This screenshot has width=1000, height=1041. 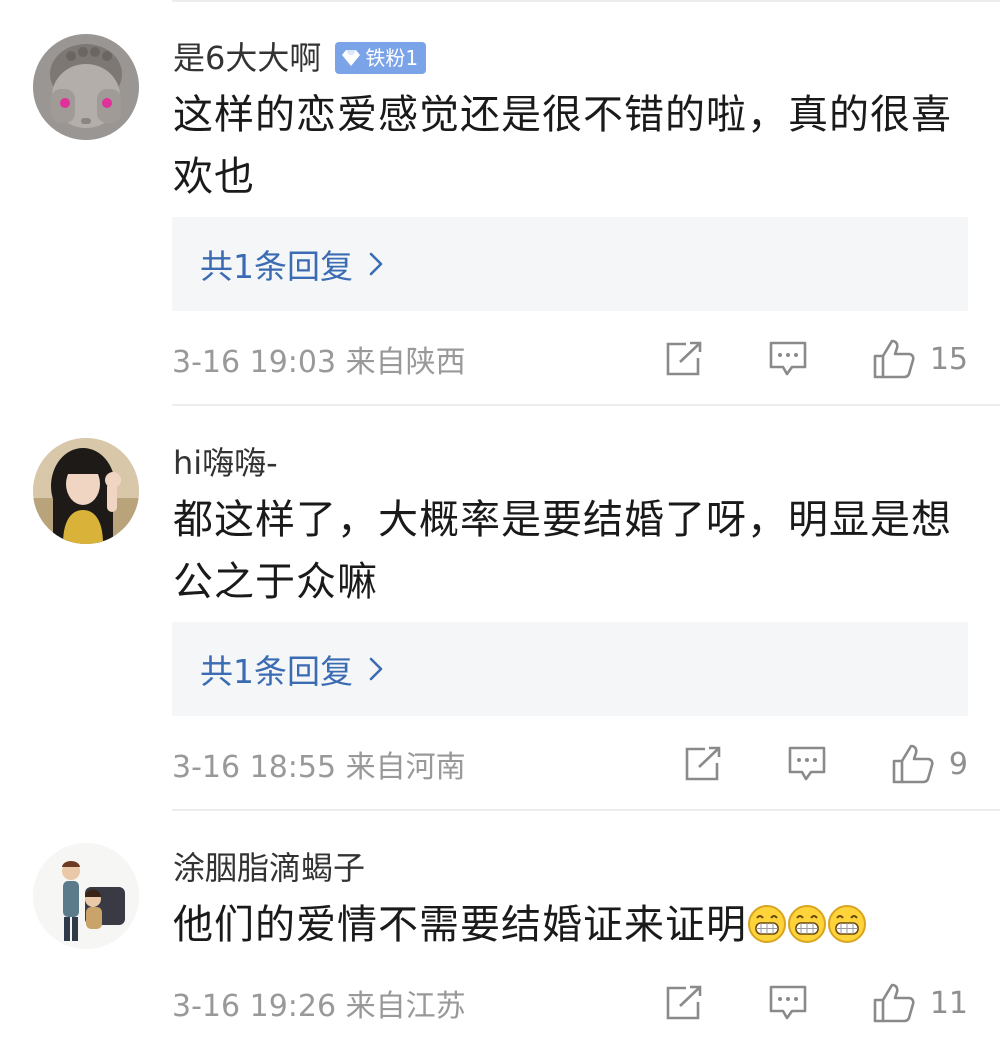 I want to click on username-row: hi嗨嗨-, so click(x=225, y=463).